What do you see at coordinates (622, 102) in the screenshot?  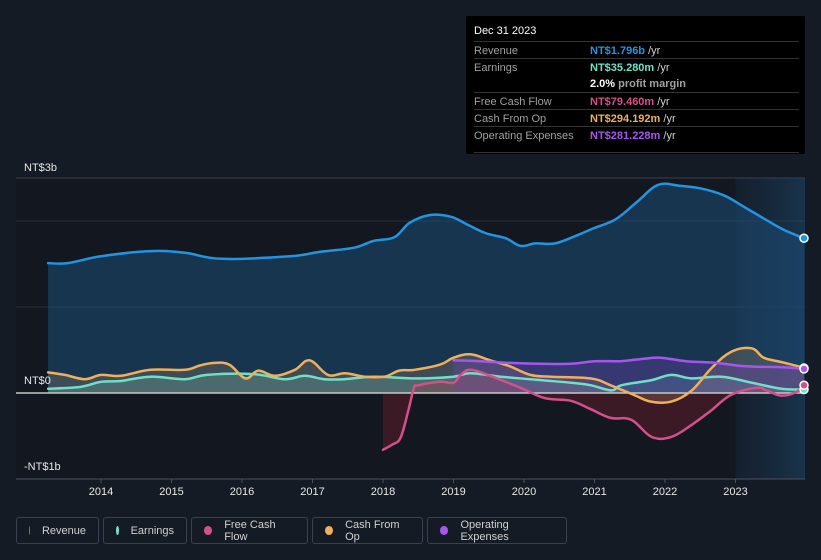 I see `tooltip-value-text: NT$79.460m` at bounding box center [622, 102].